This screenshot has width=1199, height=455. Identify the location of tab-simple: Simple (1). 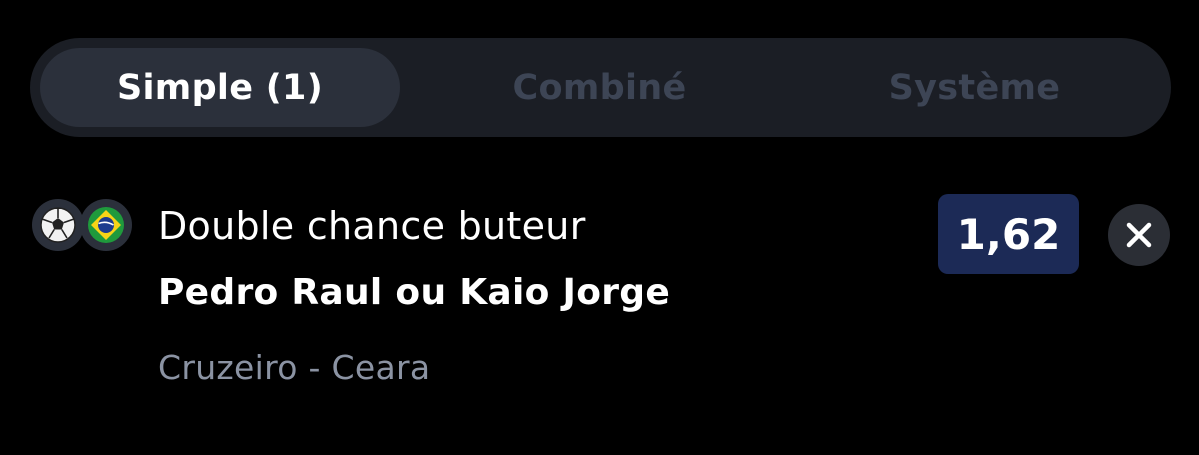
(220, 87).